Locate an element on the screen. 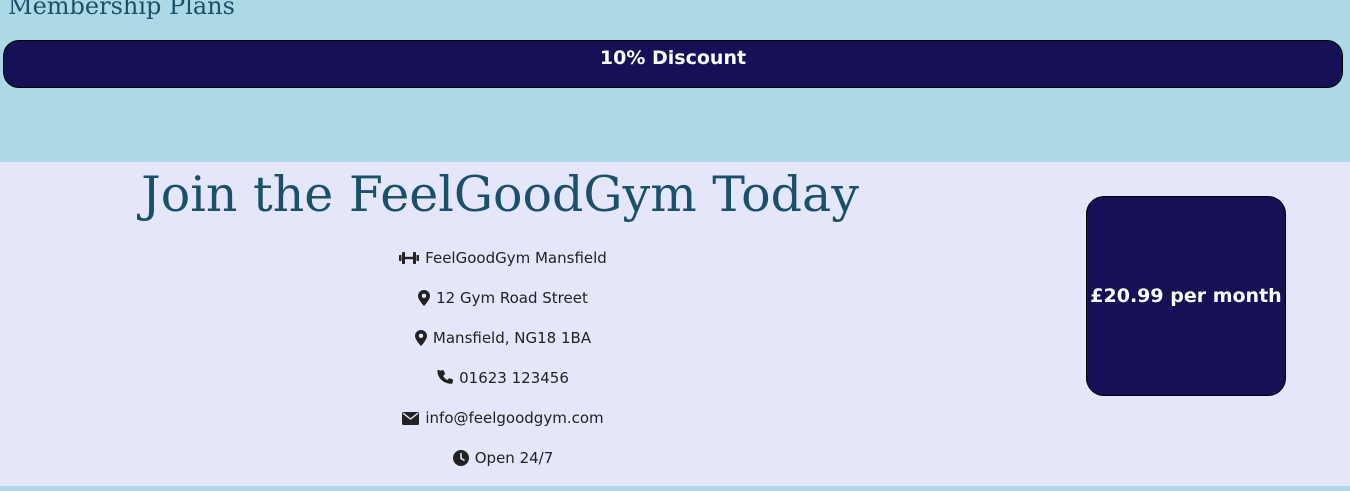  phone-icon is located at coordinates (445, 378).